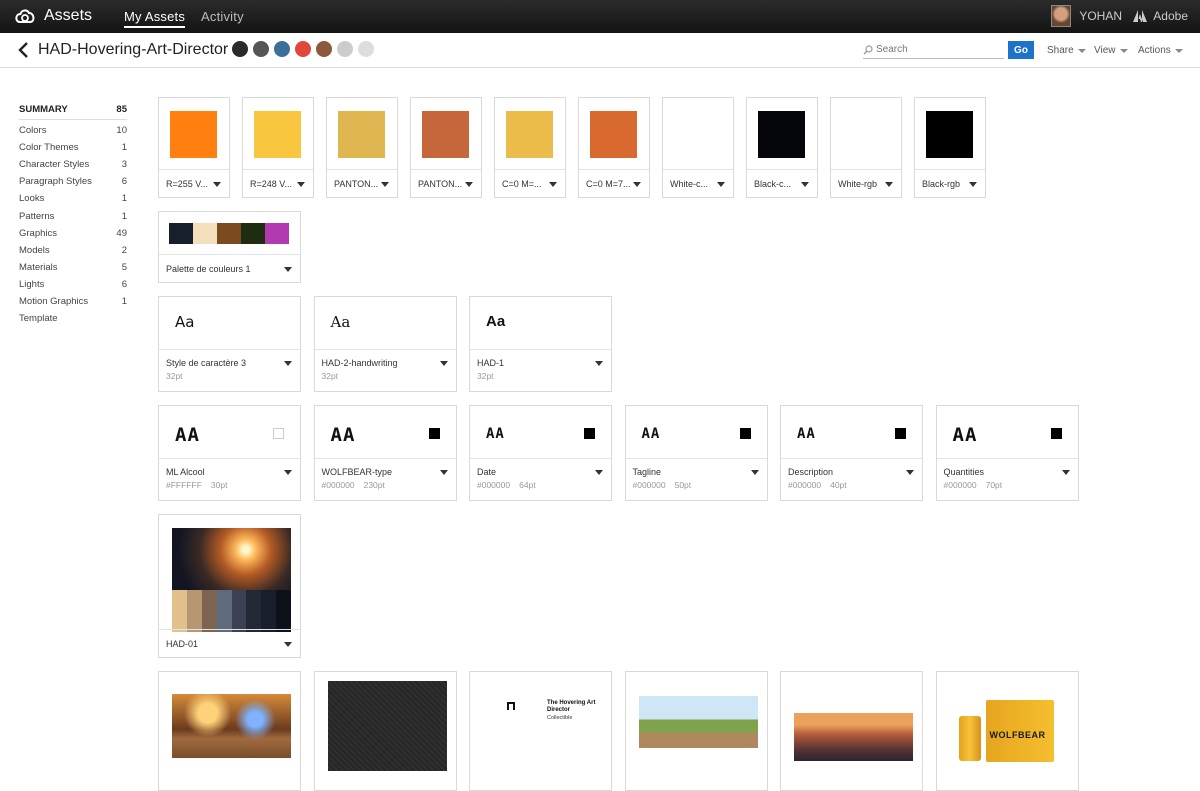 This screenshot has width=1200, height=791. I want to click on character-style-card: Aa HAD-1 32pt, so click(540, 344).